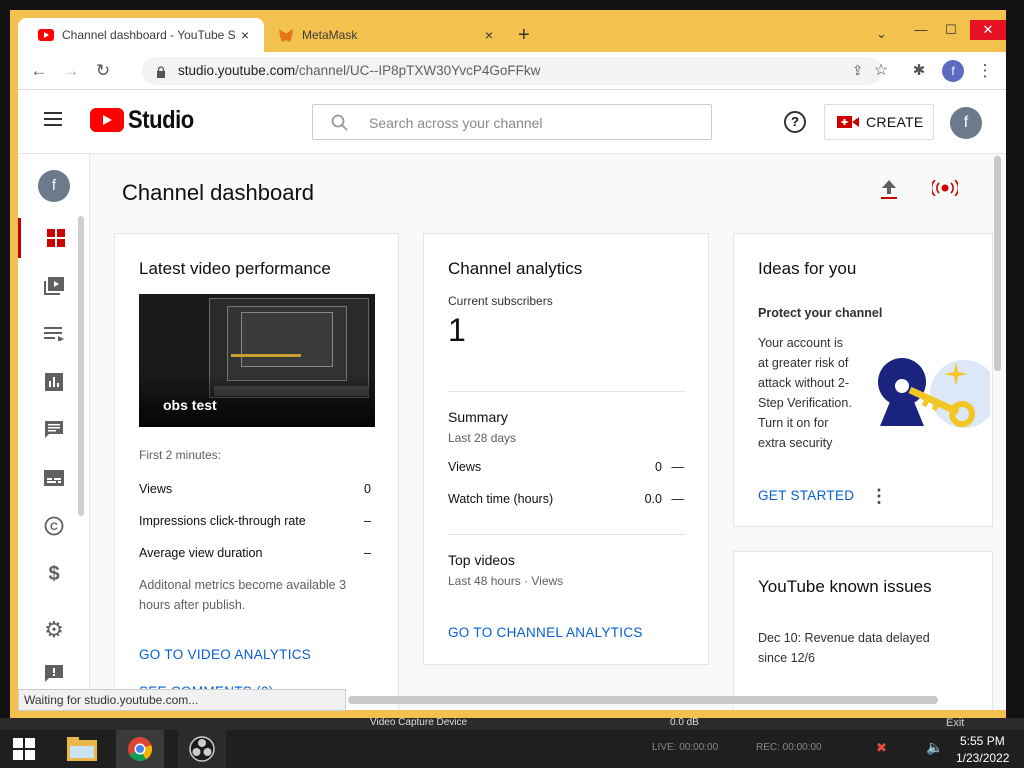 The image size is (1024, 768). What do you see at coordinates (367, 489) in the screenshot?
I see `metric-value: 0` at bounding box center [367, 489].